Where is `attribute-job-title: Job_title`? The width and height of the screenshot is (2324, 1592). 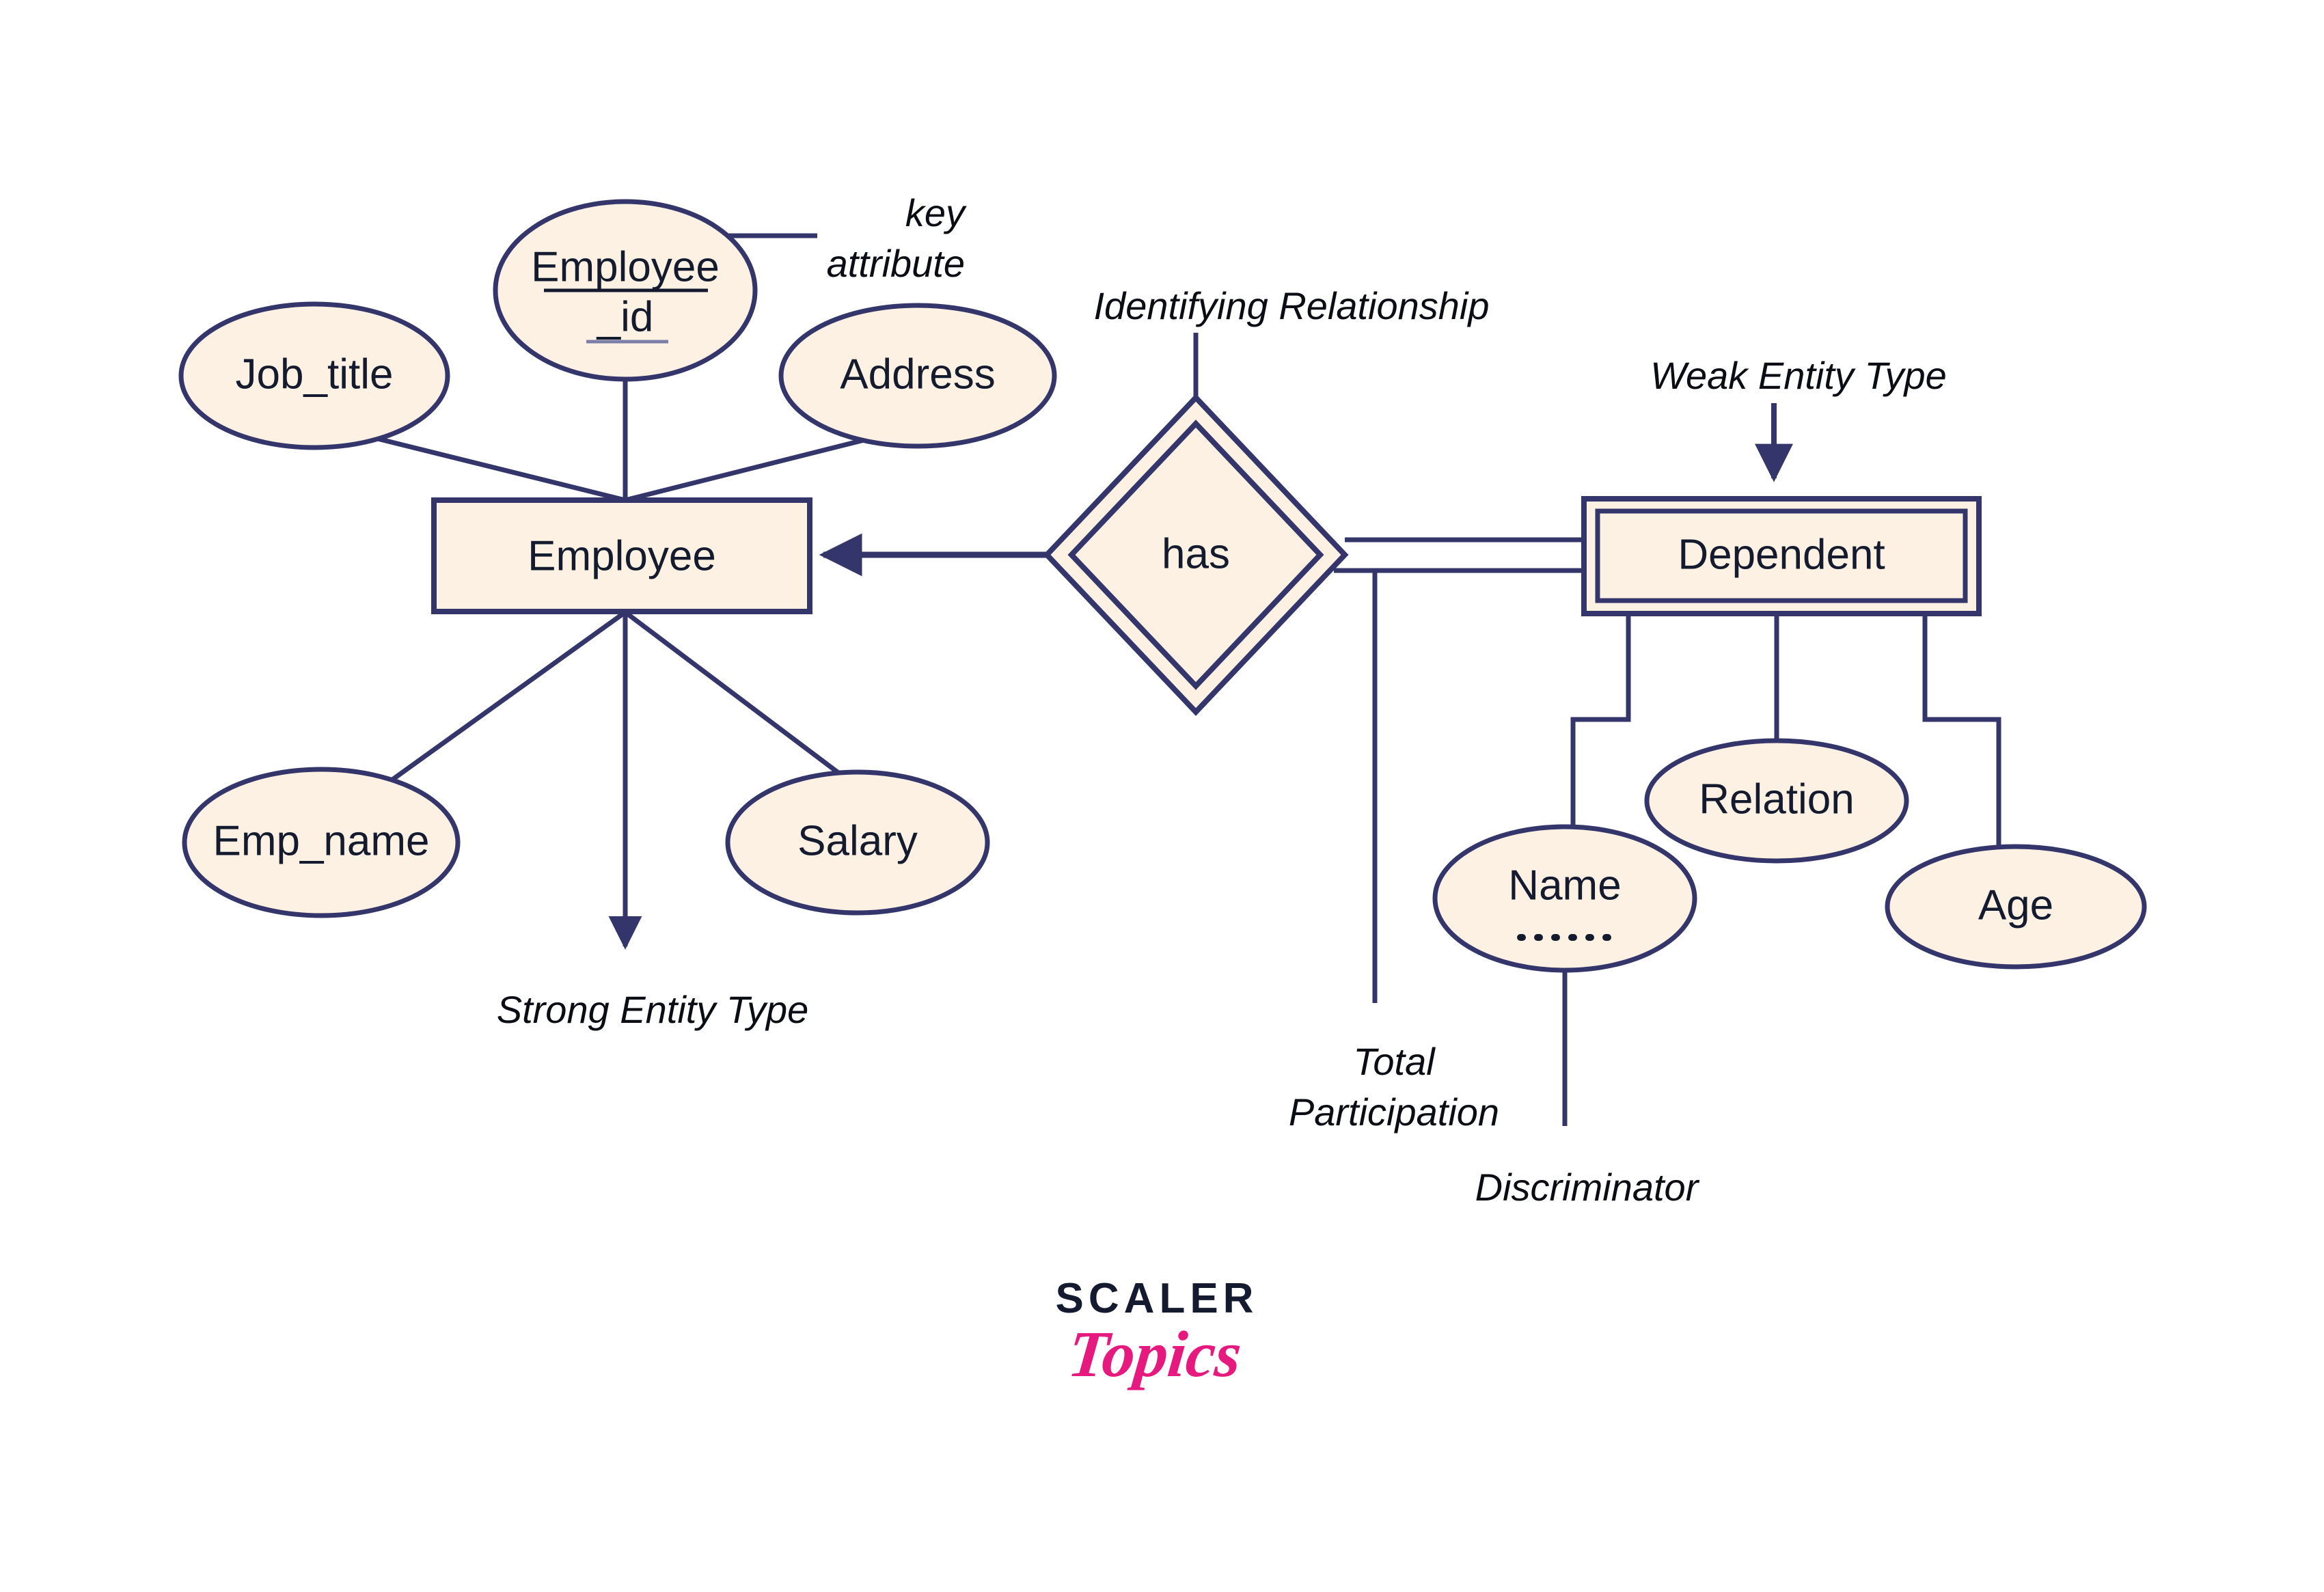 attribute-job-title: Job_title is located at coordinates (314, 375).